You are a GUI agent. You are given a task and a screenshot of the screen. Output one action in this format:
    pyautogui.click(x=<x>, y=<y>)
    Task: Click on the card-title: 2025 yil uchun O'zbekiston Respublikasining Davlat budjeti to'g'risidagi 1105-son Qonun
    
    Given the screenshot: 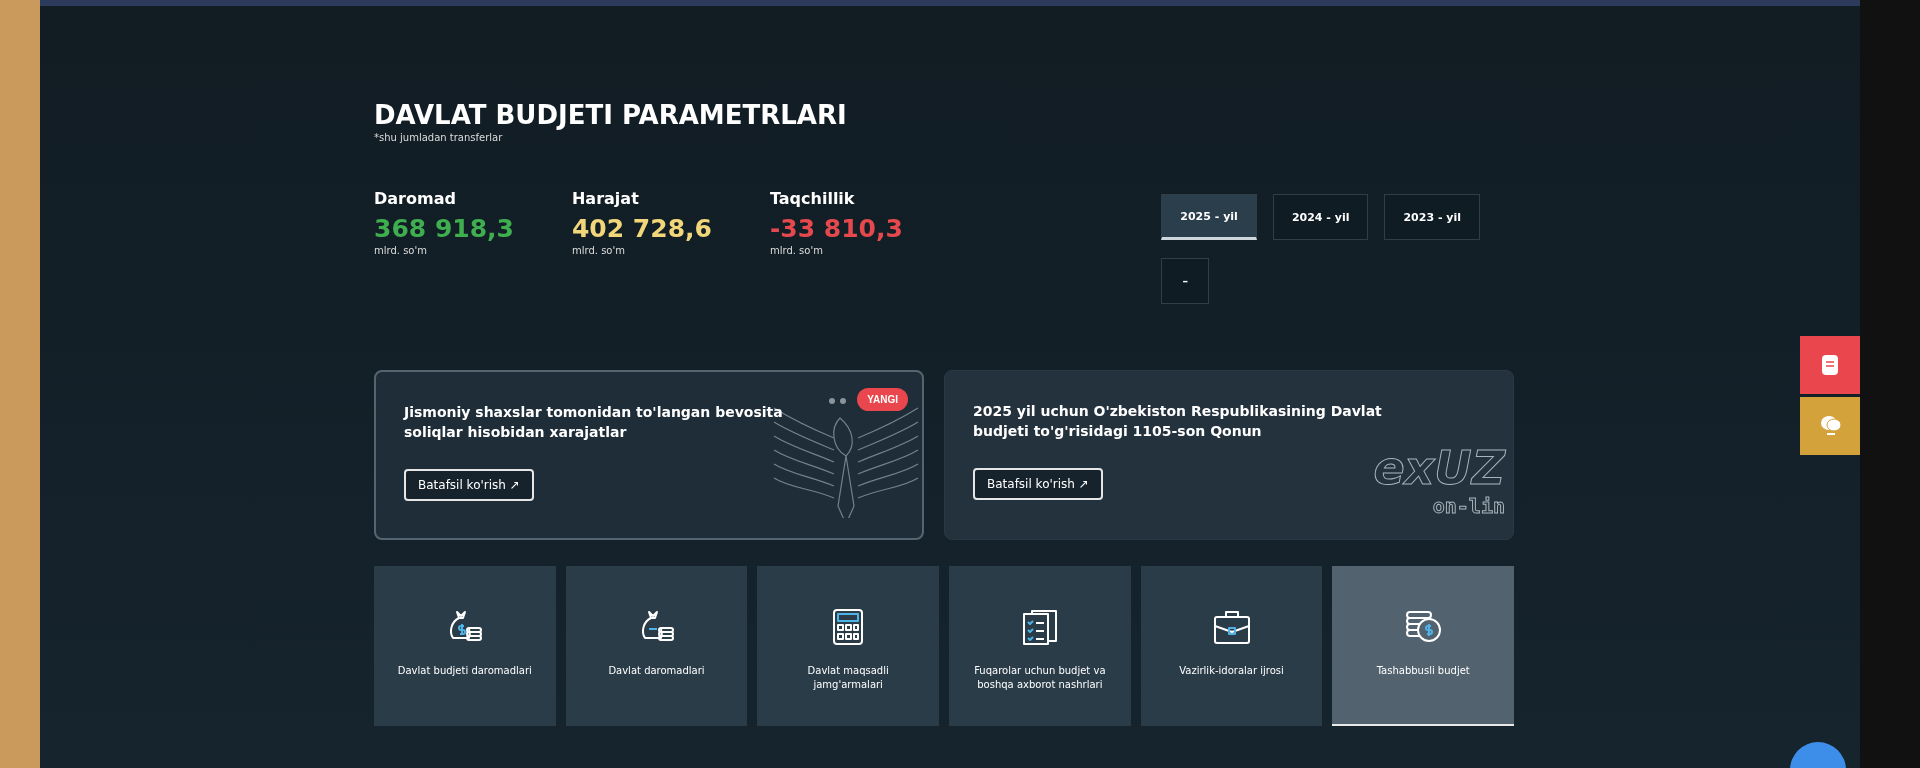 What is the action you would take?
    pyautogui.click(x=1178, y=422)
    